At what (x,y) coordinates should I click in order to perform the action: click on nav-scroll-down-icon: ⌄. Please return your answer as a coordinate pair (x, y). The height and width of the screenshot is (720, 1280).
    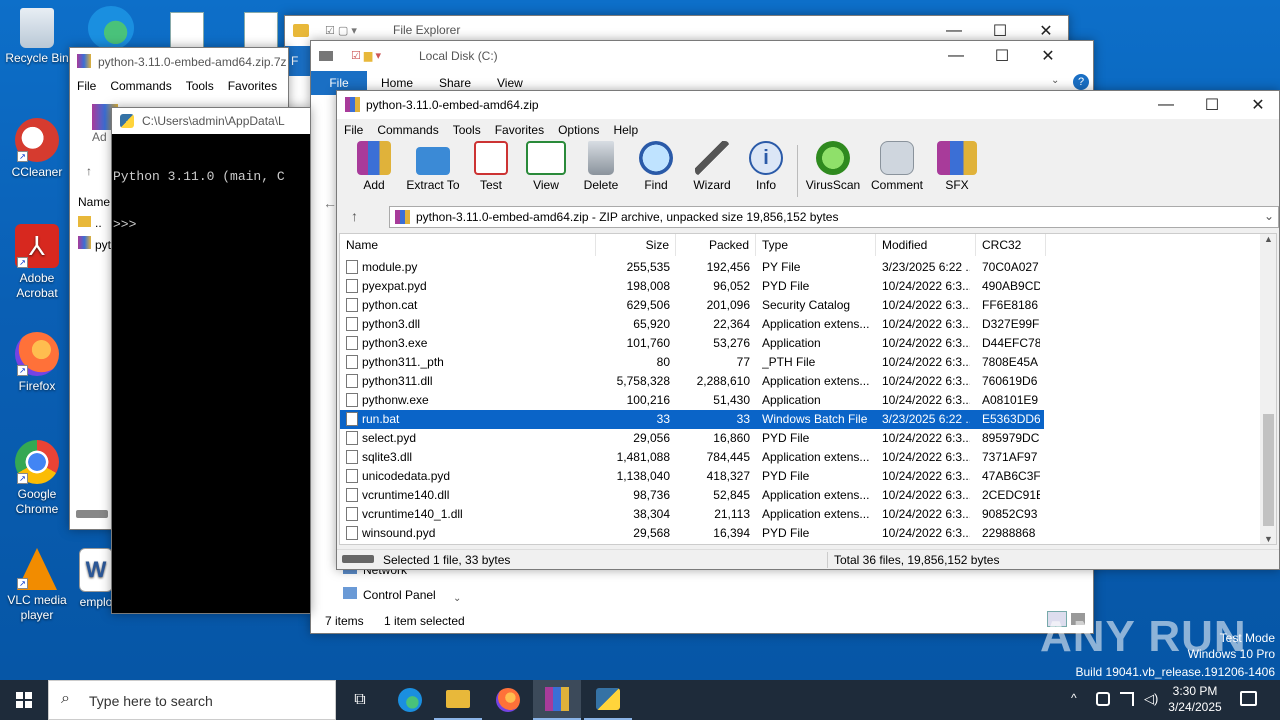
    Looking at the image, I should click on (457, 598).